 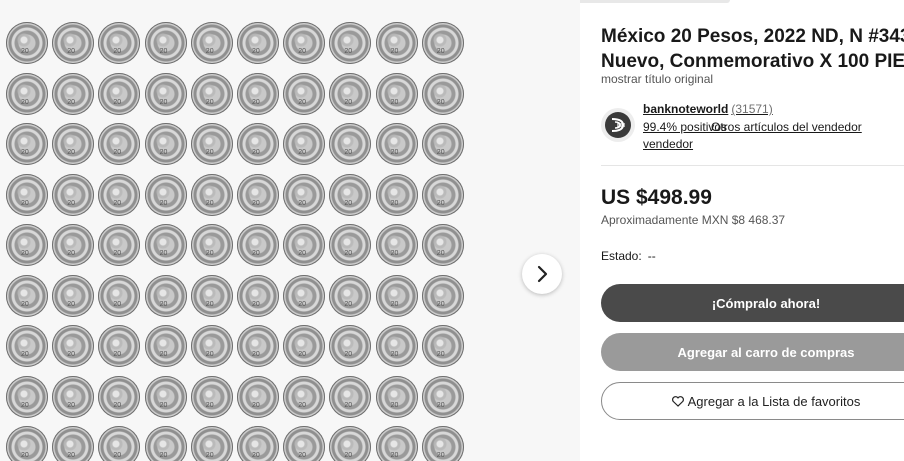 What do you see at coordinates (677, 401) in the screenshot?
I see `heart-icon` at bounding box center [677, 401].